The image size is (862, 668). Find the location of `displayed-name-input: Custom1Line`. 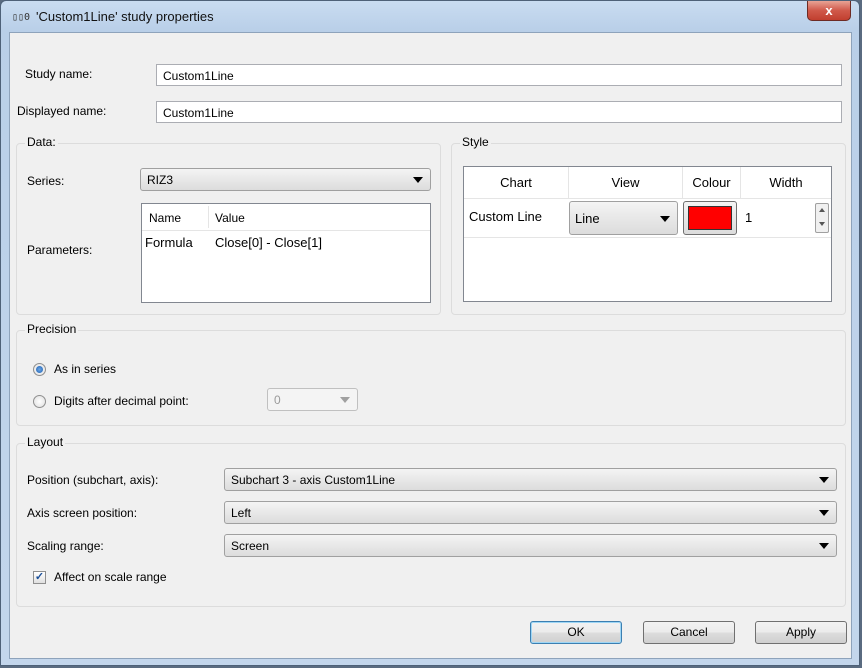

displayed-name-input: Custom1Line is located at coordinates (499, 112).